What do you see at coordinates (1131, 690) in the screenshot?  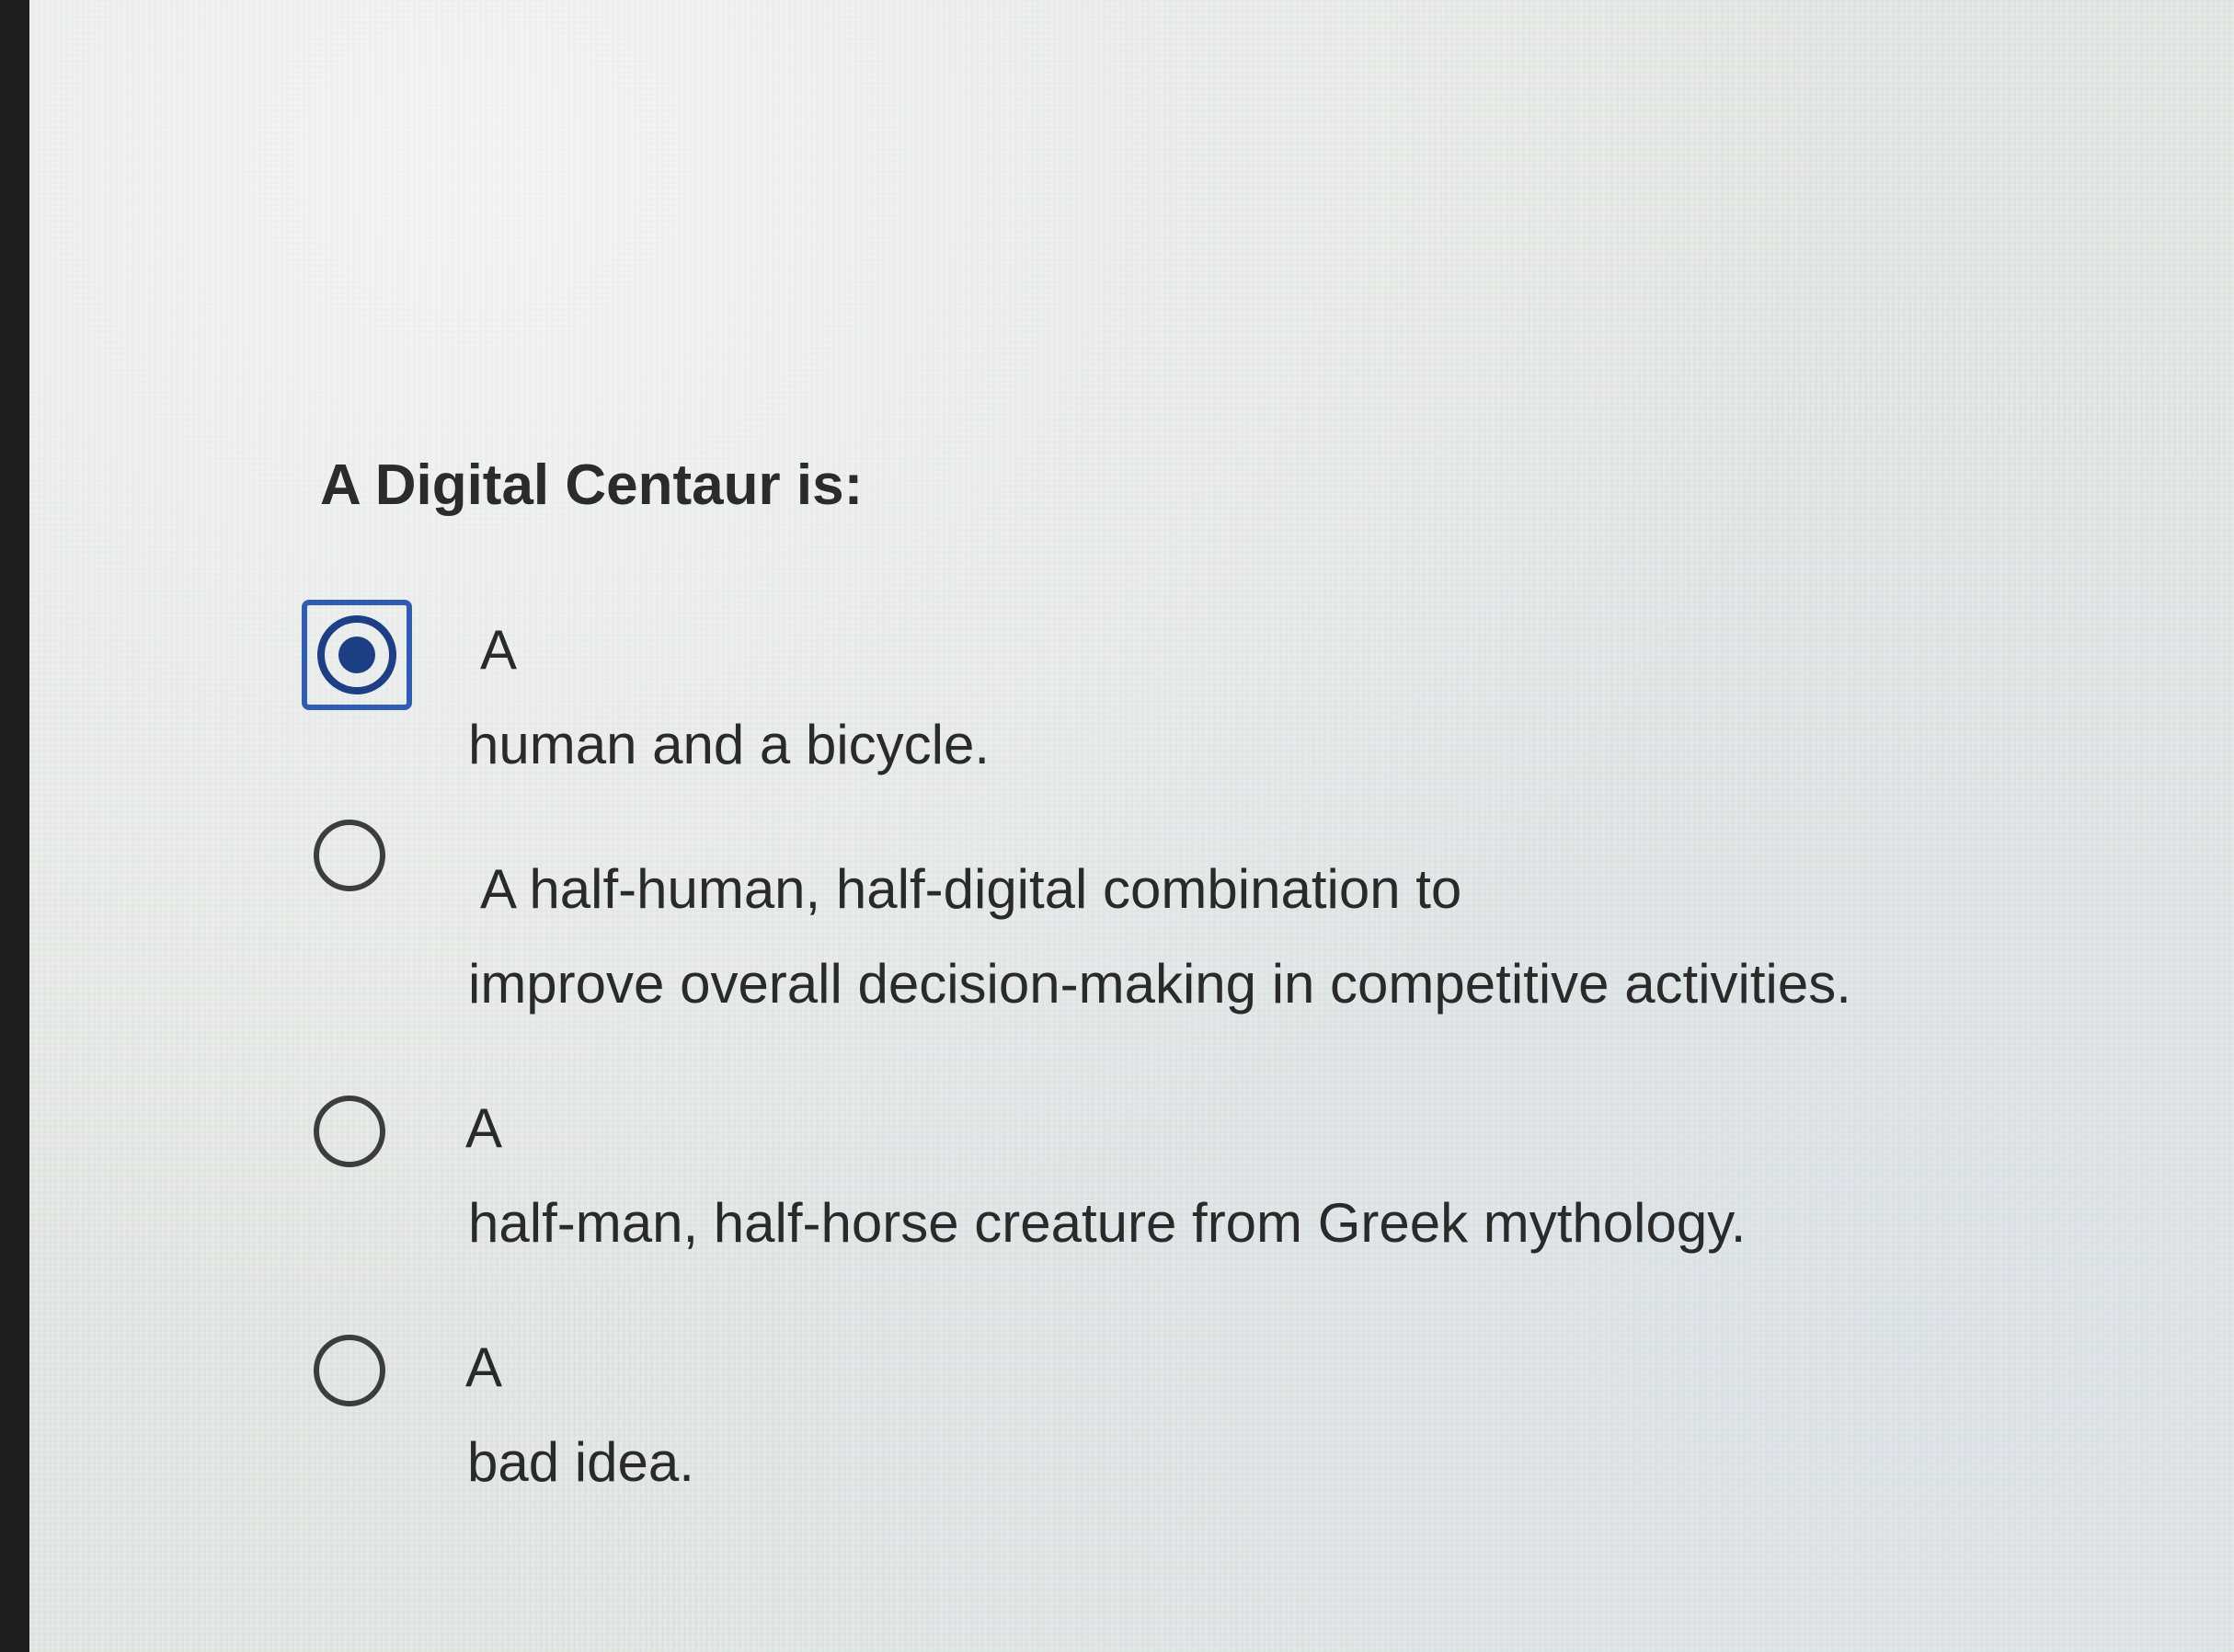 I see `answer-option-1: A human and a bicycle.` at bounding box center [1131, 690].